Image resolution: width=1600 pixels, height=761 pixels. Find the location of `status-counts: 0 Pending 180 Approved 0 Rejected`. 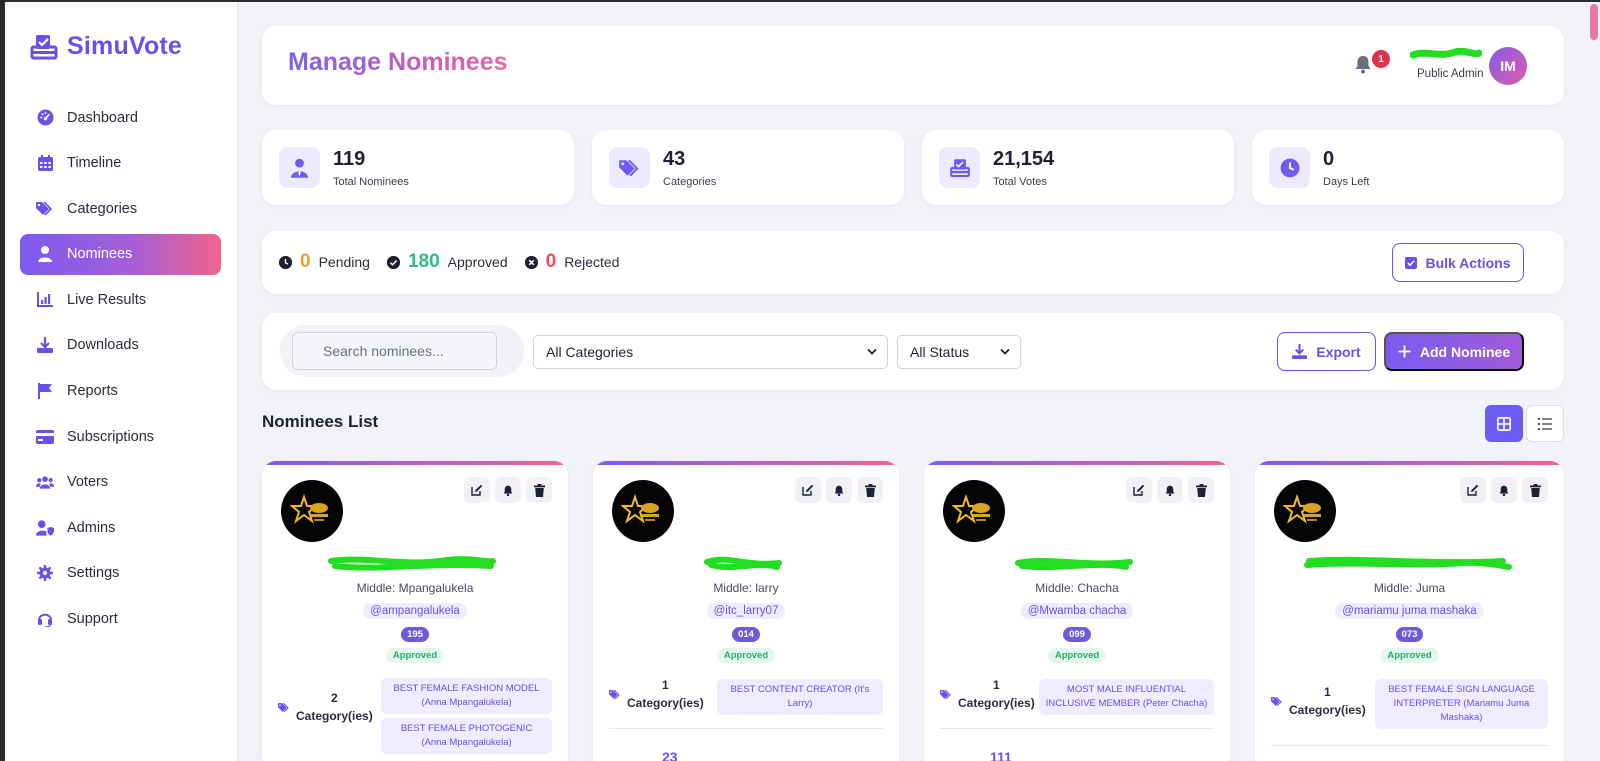

status-counts: 0 Pending 180 Approved 0 Rejected is located at coordinates (457, 262).